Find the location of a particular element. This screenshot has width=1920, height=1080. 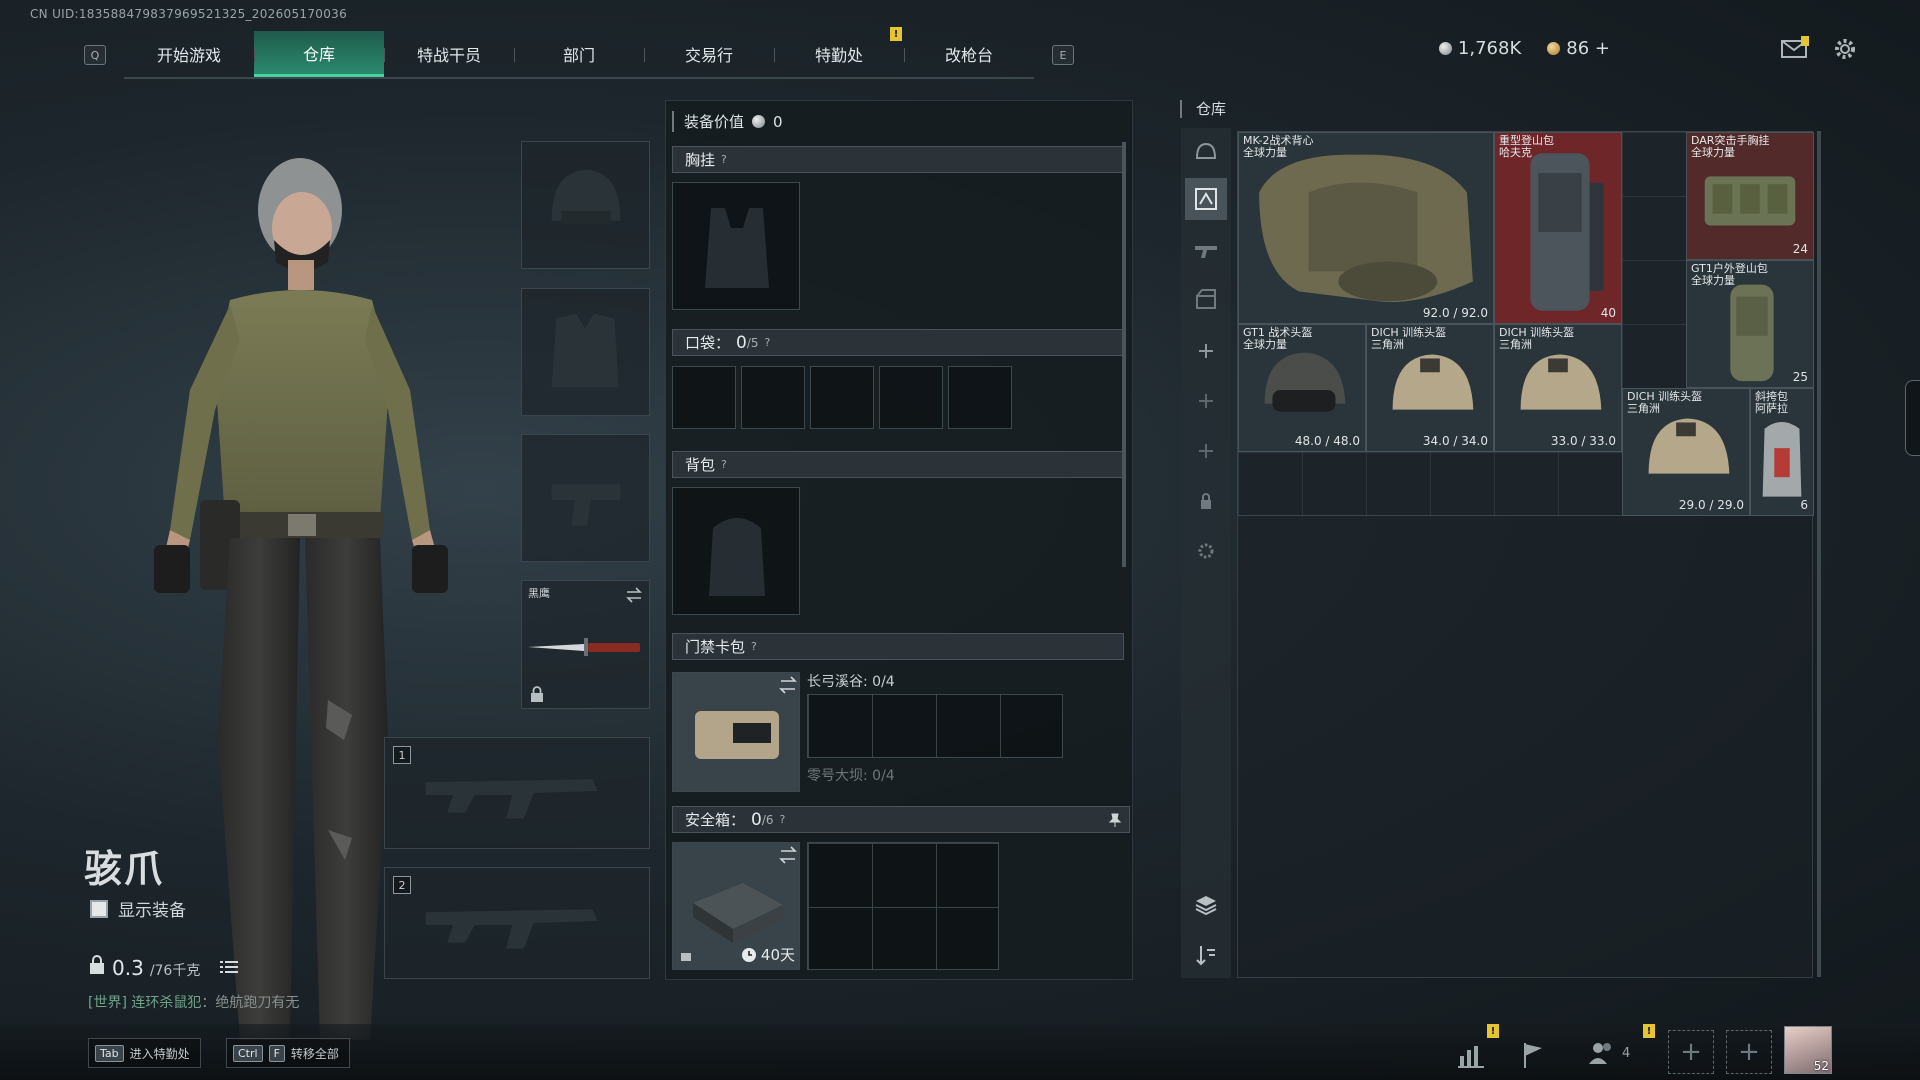

gold-amount: 86 is located at coordinates (1578, 48).